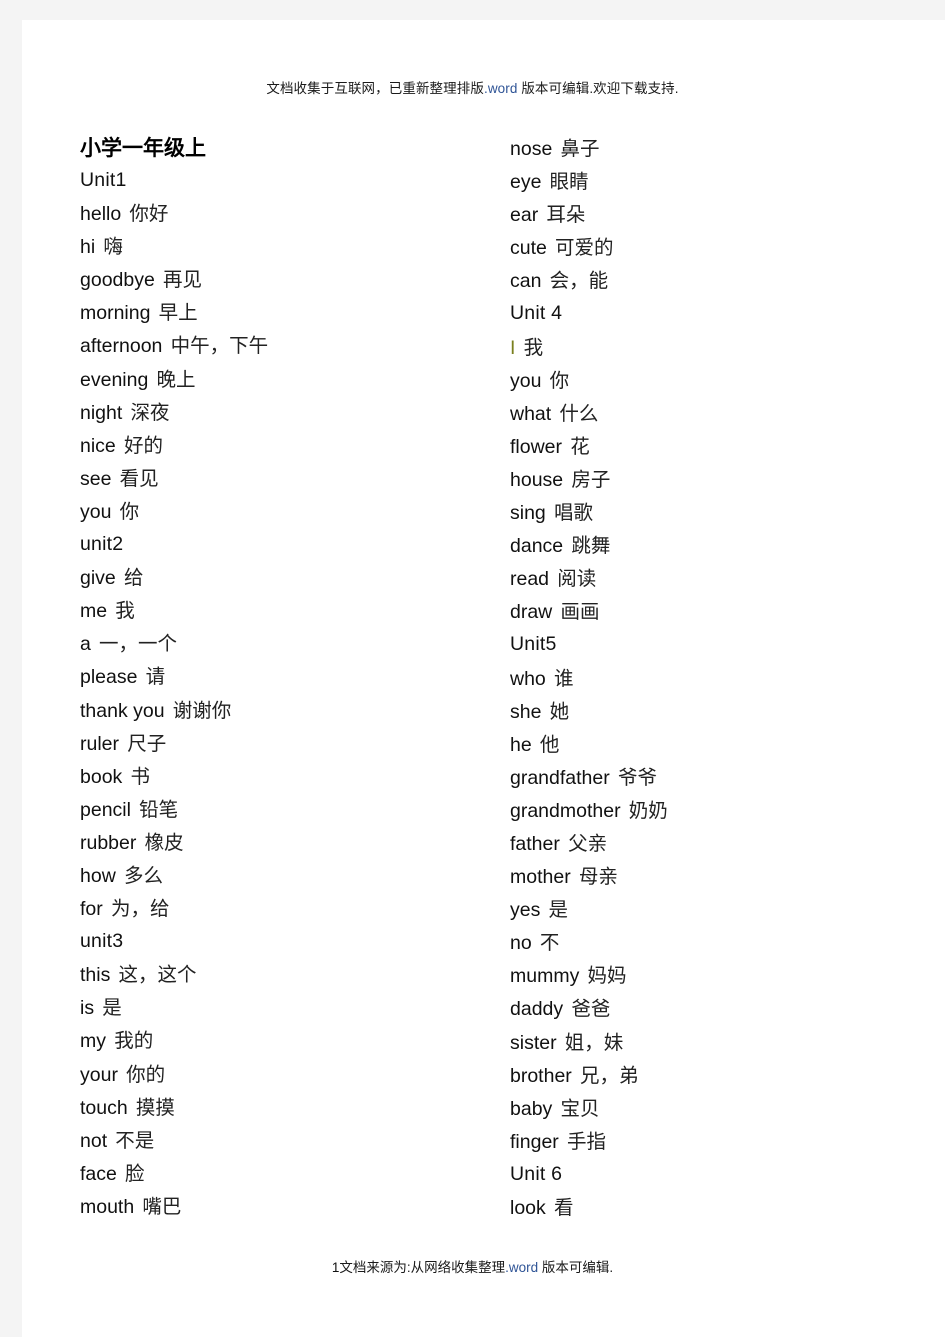 The image size is (945, 1337). What do you see at coordinates (526, 182) in the screenshot?
I see `entry-term: eye` at bounding box center [526, 182].